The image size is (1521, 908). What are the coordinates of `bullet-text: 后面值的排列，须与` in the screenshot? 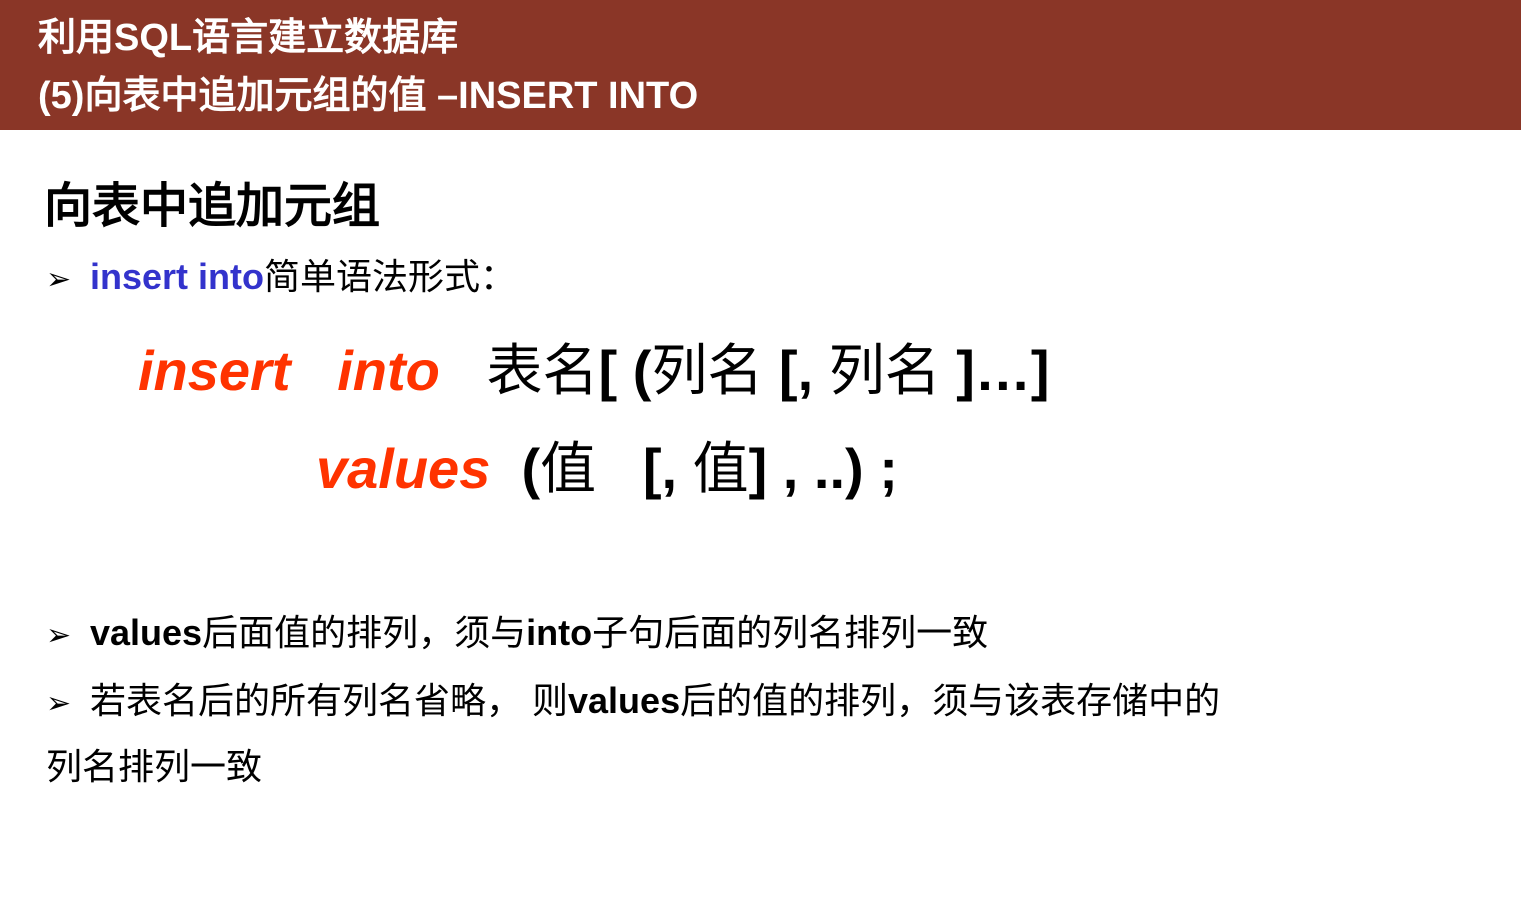 It's located at (364, 632).